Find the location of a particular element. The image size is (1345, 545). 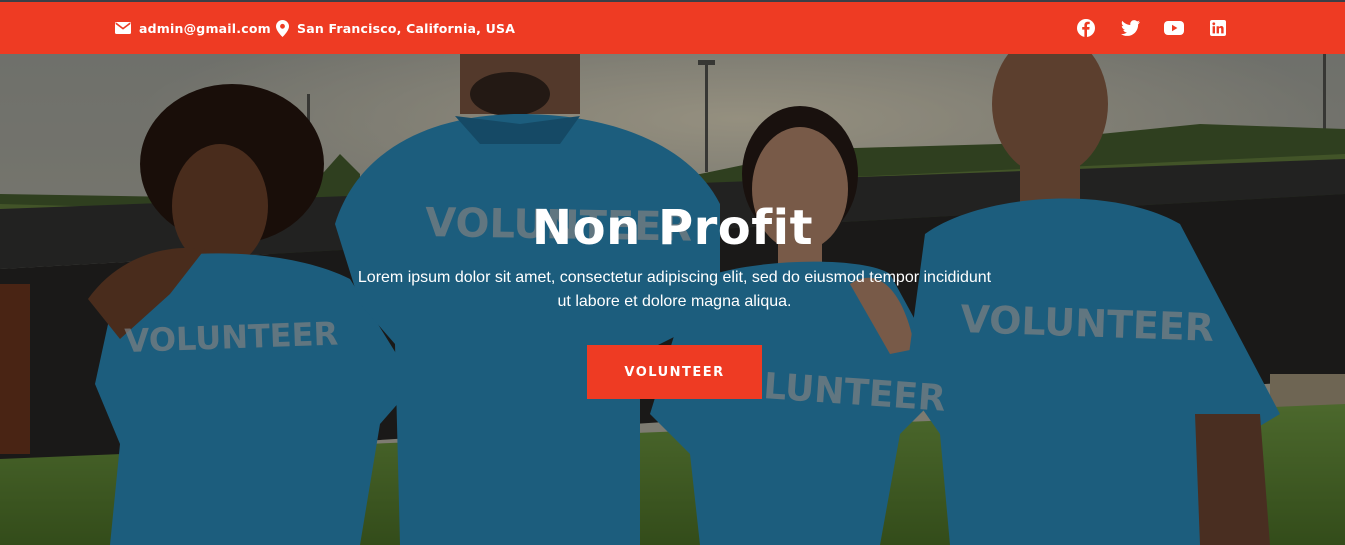

social-links is located at coordinates (1160, 28).